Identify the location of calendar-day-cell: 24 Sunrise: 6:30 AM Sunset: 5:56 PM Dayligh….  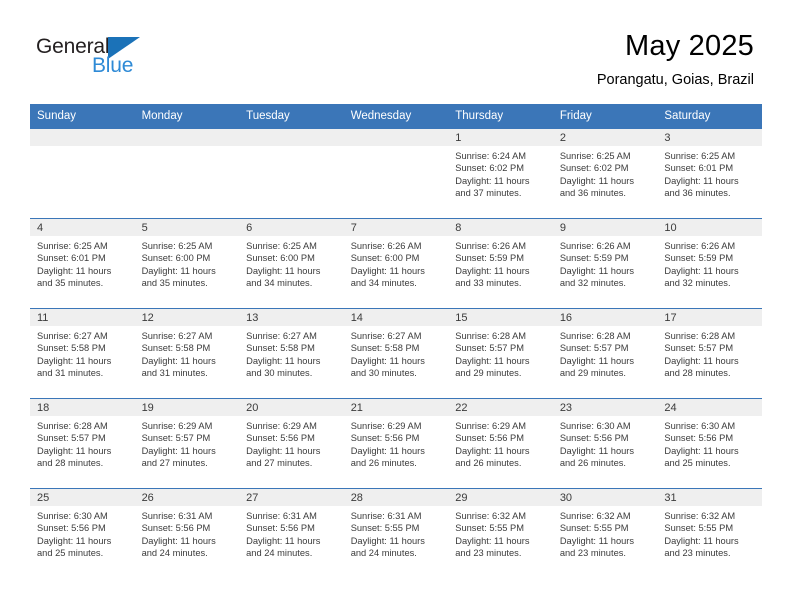
(709, 443).